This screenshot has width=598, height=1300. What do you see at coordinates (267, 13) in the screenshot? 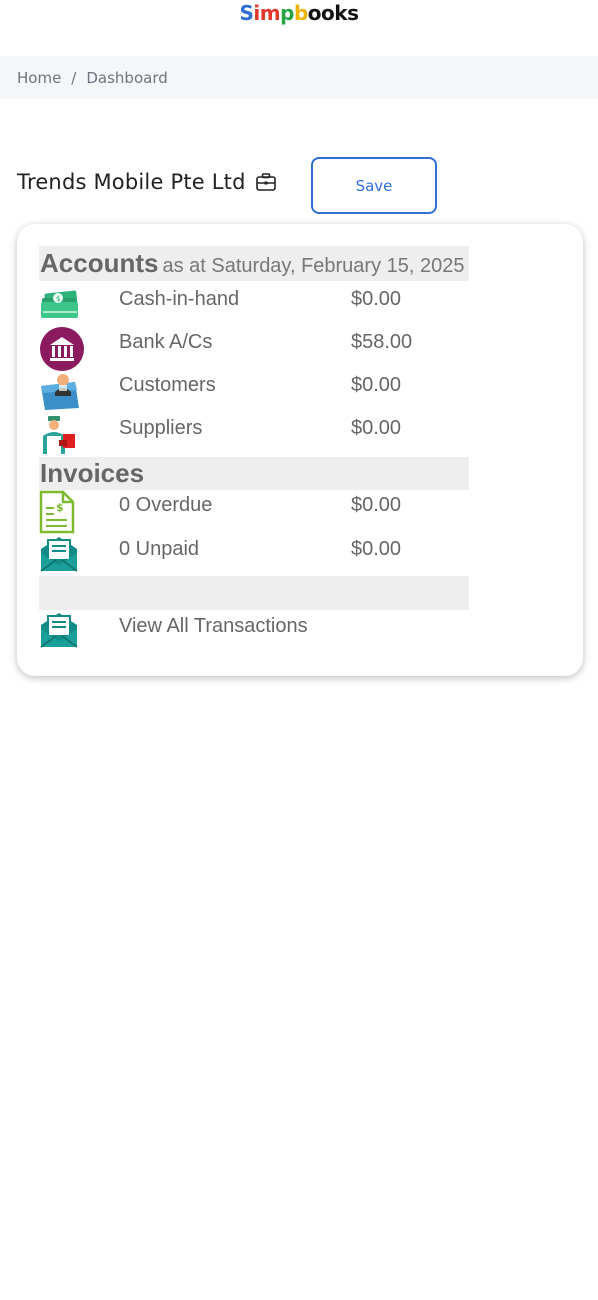
I see `logo-part: im` at bounding box center [267, 13].